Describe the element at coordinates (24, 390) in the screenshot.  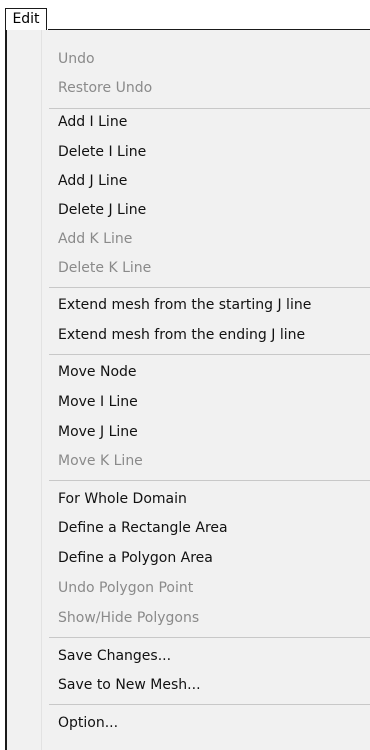
I see `menu-icon-gutter` at that location.